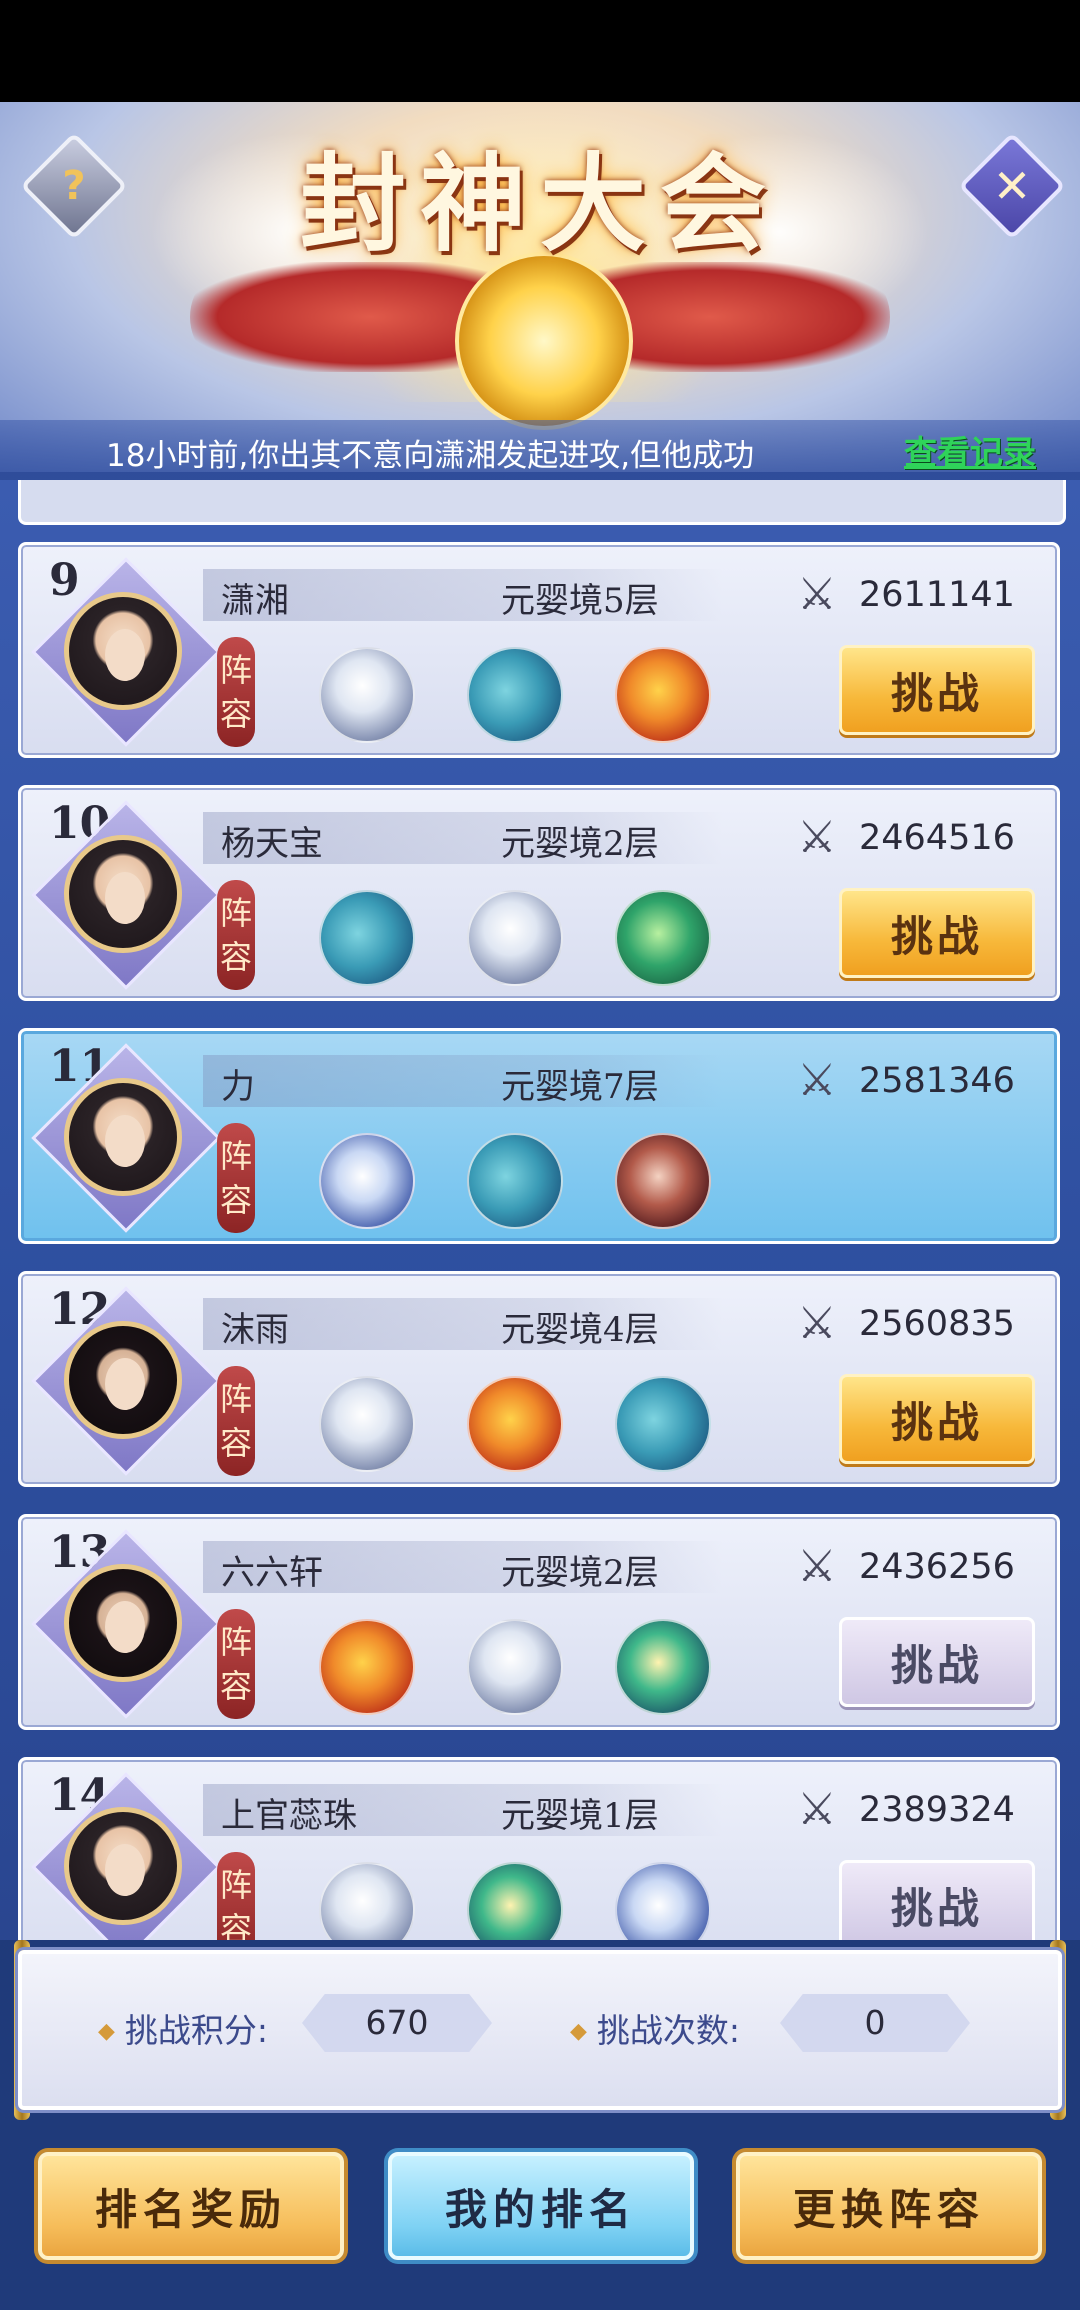 The height and width of the screenshot is (2310, 1080). Describe the element at coordinates (937, 1081) in the screenshot. I see `combat-power: 2581346` at that location.